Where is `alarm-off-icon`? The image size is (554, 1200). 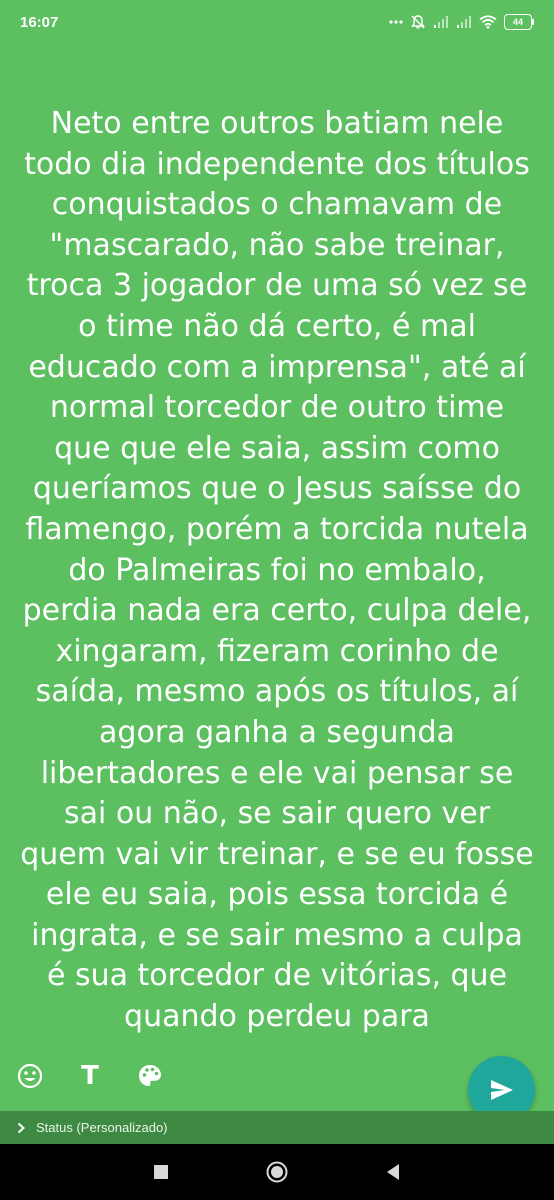
alarm-off-icon is located at coordinates (418, 22).